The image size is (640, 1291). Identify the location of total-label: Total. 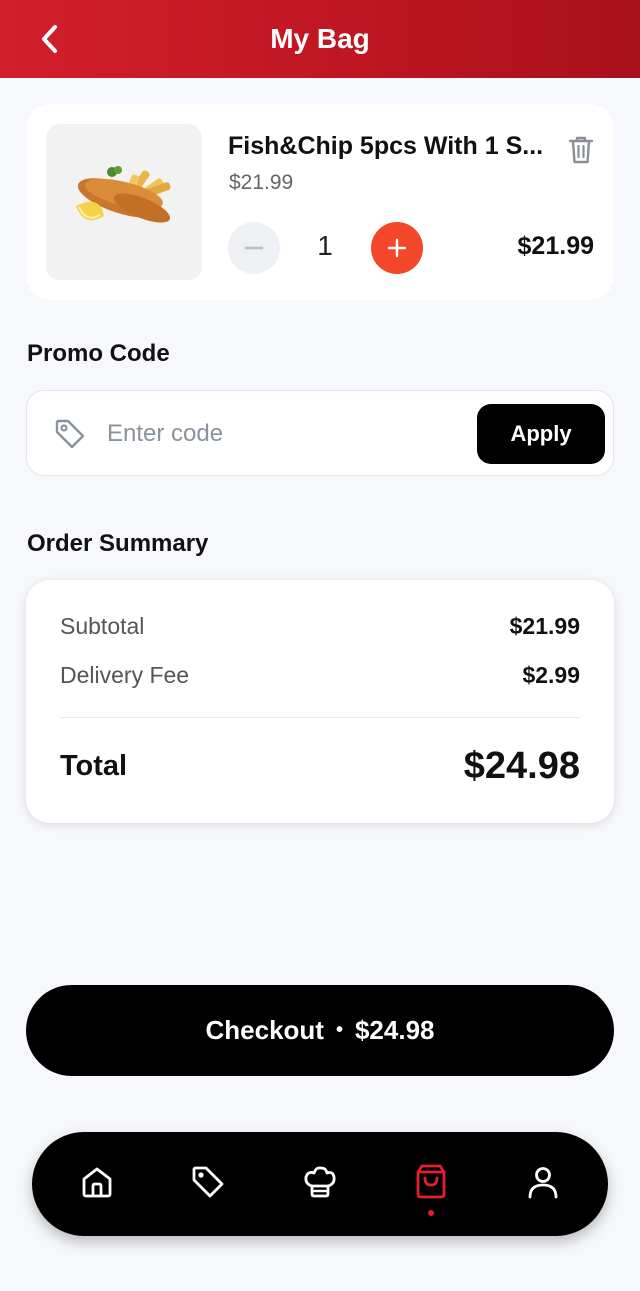
(94, 766).